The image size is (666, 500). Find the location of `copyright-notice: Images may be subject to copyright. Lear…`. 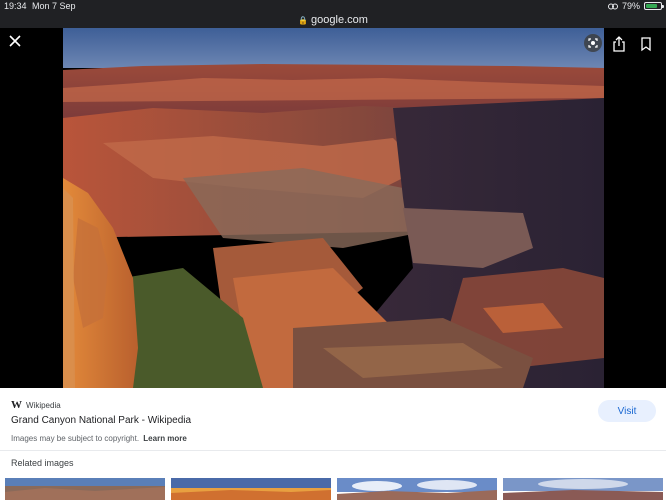

copyright-notice: Images may be subject to copyright. Lear… is located at coordinates (99, 438).